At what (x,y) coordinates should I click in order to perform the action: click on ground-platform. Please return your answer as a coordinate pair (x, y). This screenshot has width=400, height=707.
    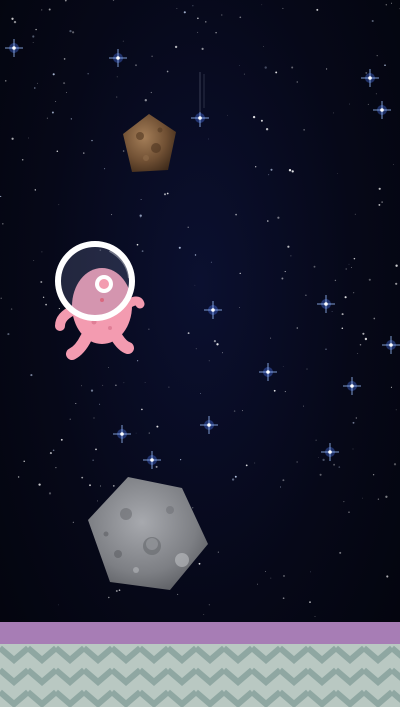
    Looking at the image, I should click on (200, 664).